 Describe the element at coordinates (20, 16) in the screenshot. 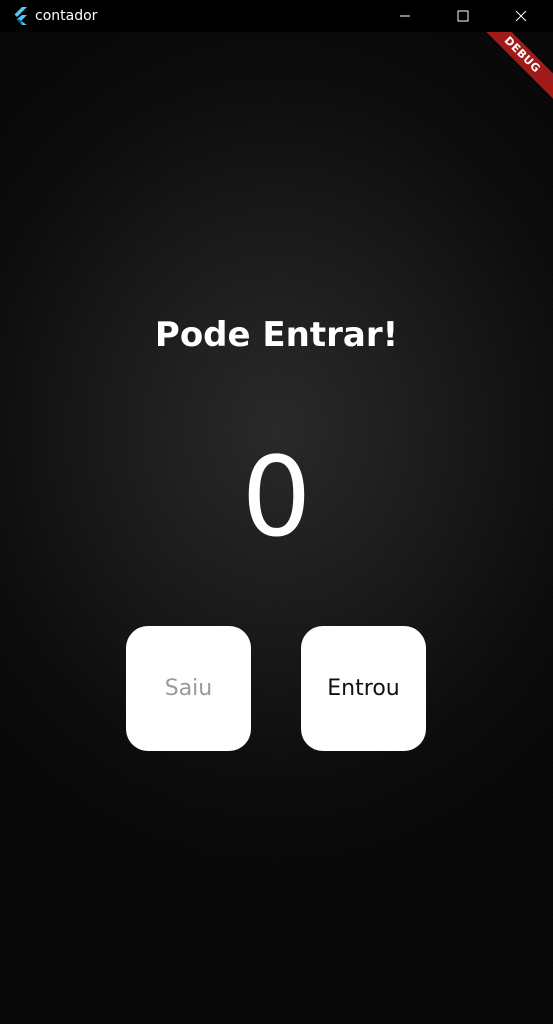

I see `flutter-logo-icon` at that location.